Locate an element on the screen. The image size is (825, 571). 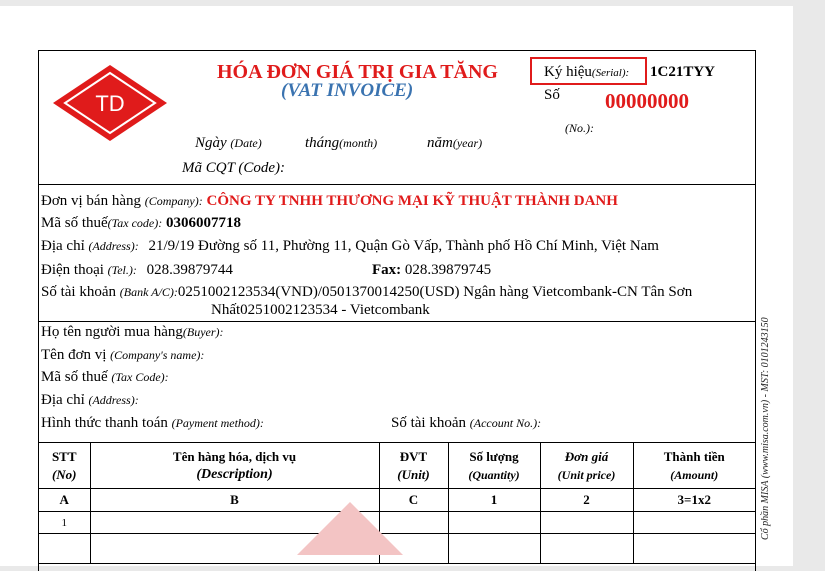
seller-phone-row: Điện thoại (Tel.): 028.39879744 is located at coordinates (137, 270).